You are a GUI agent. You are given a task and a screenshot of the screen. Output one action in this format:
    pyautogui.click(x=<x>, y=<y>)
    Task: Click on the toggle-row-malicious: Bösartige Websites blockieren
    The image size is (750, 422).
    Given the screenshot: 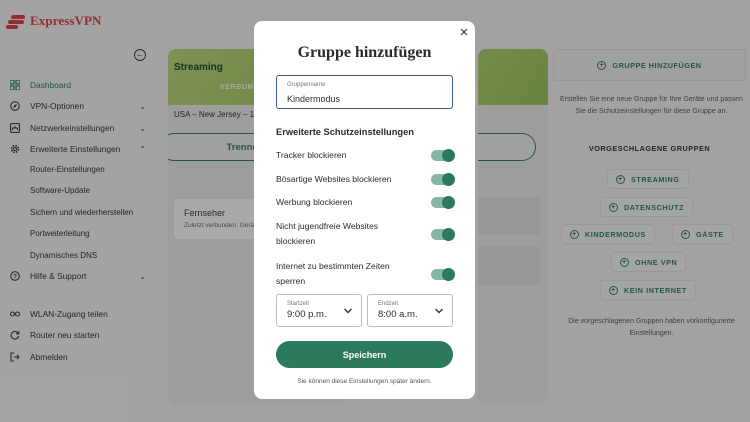 What is the action you would take?
    pyautogui.click(x=365, y=179)
    